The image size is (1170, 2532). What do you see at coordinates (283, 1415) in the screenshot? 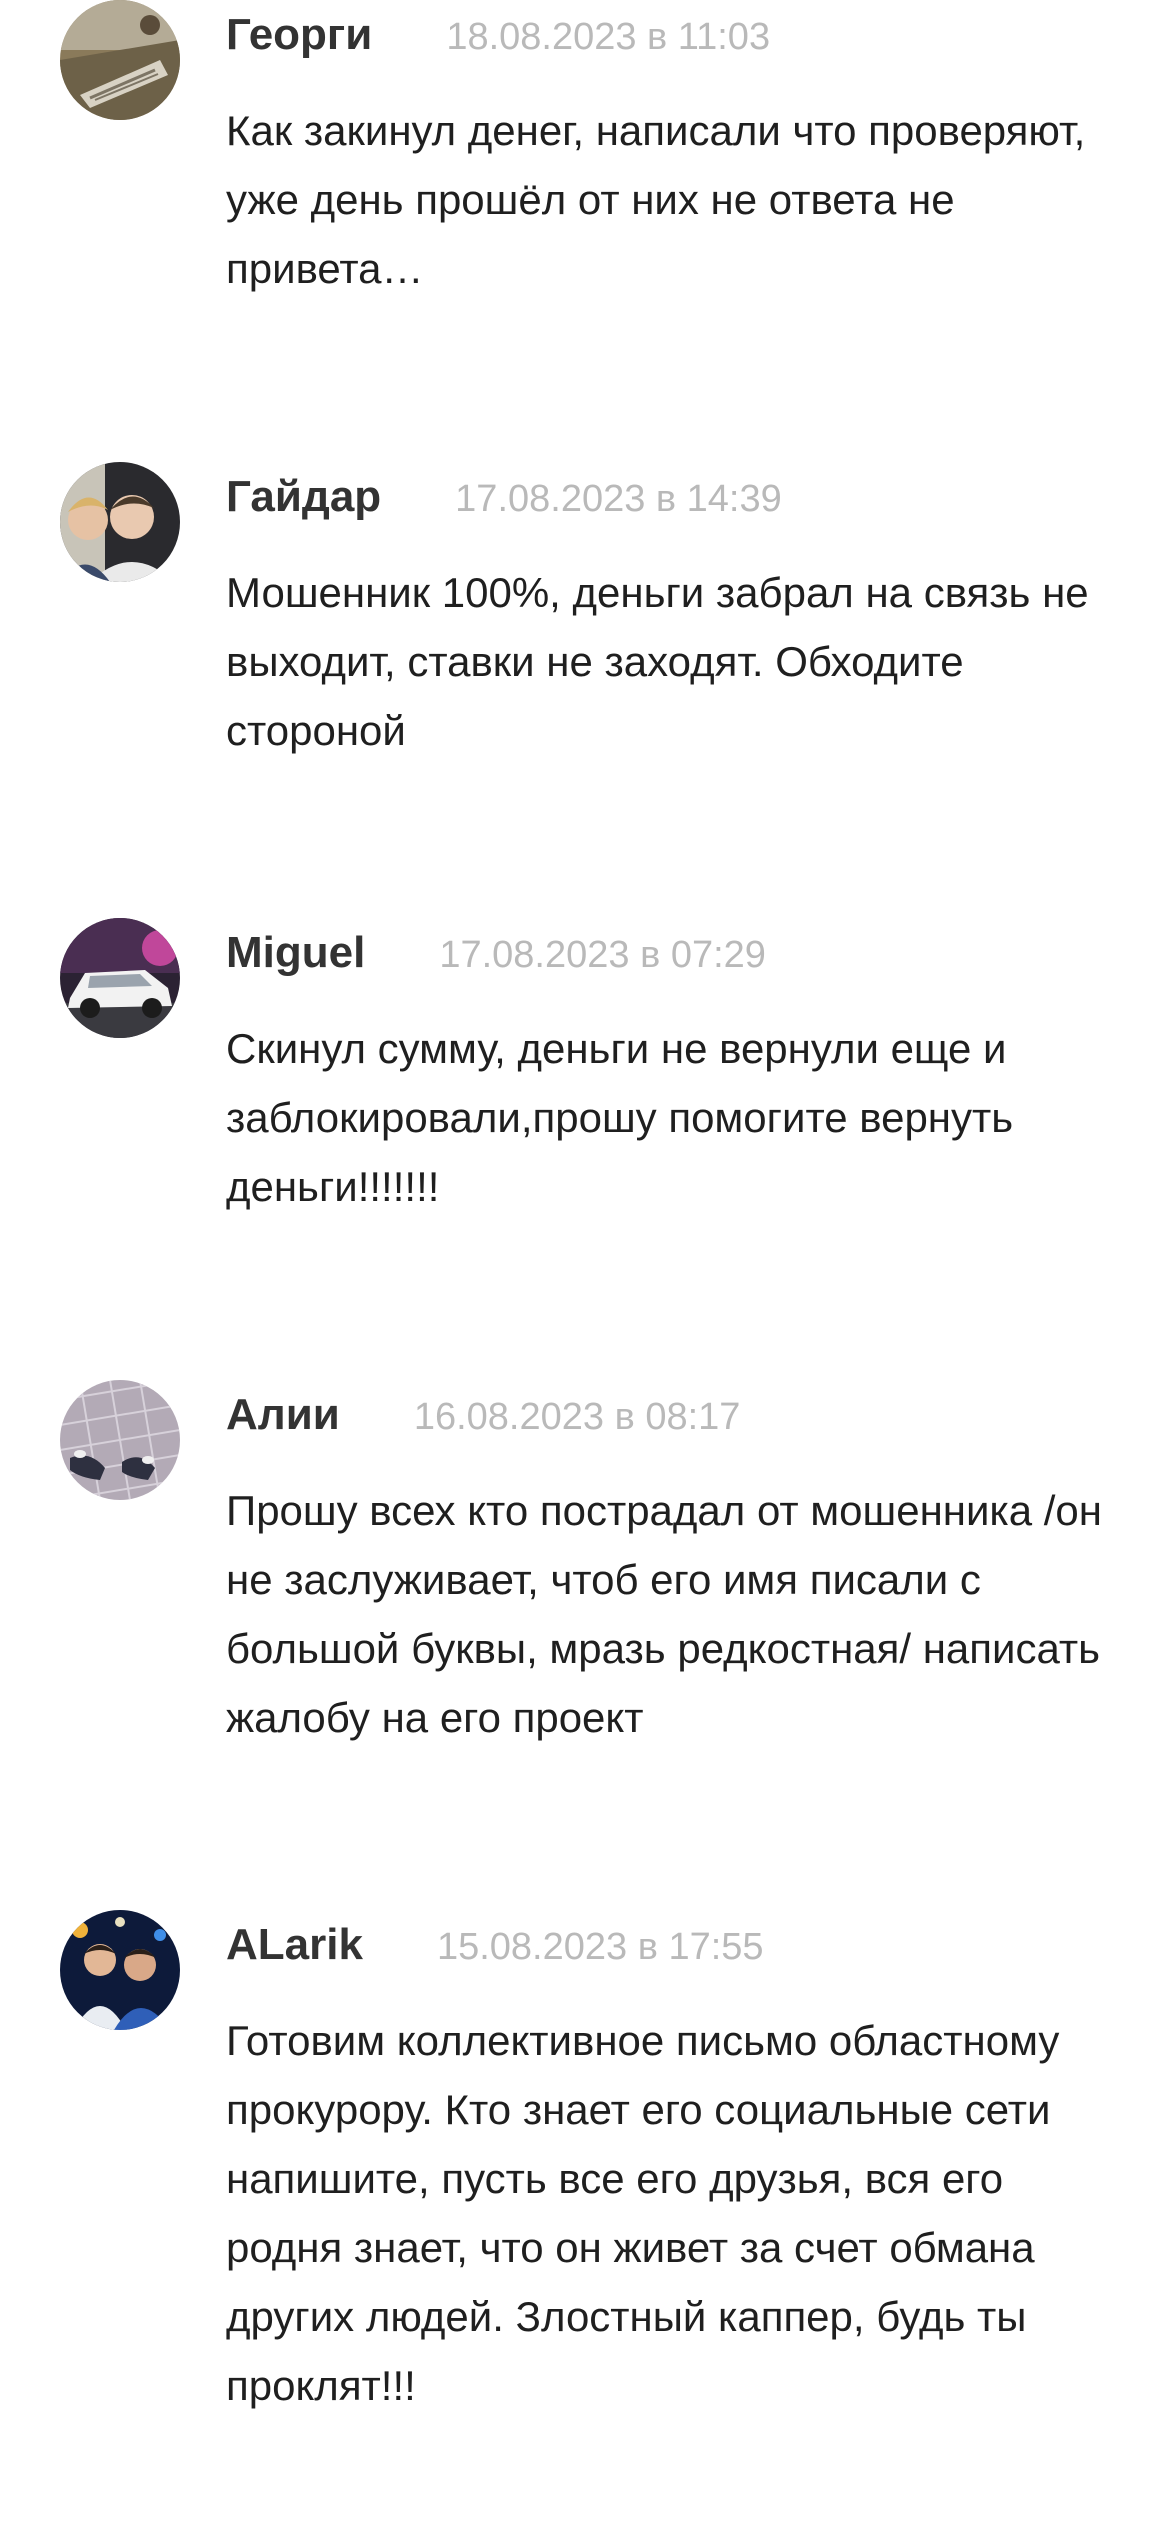
I see `comment-author: Алии` at bounding box center [283, 1415].